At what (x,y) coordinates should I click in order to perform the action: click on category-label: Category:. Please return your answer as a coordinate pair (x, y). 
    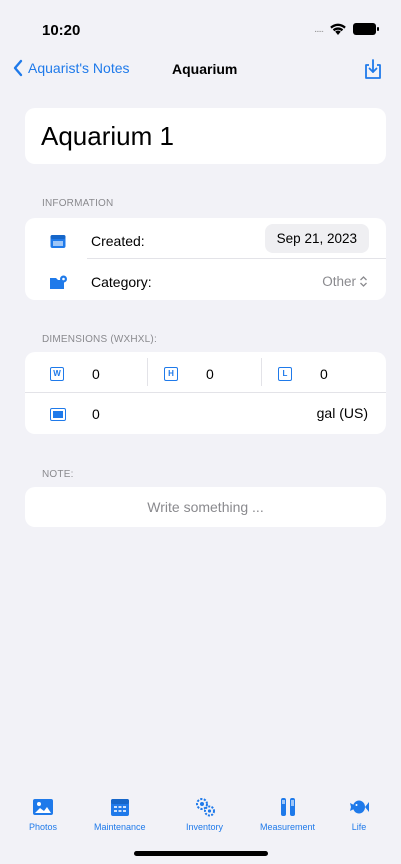
    Looking at the image, I should click on (121, 282).